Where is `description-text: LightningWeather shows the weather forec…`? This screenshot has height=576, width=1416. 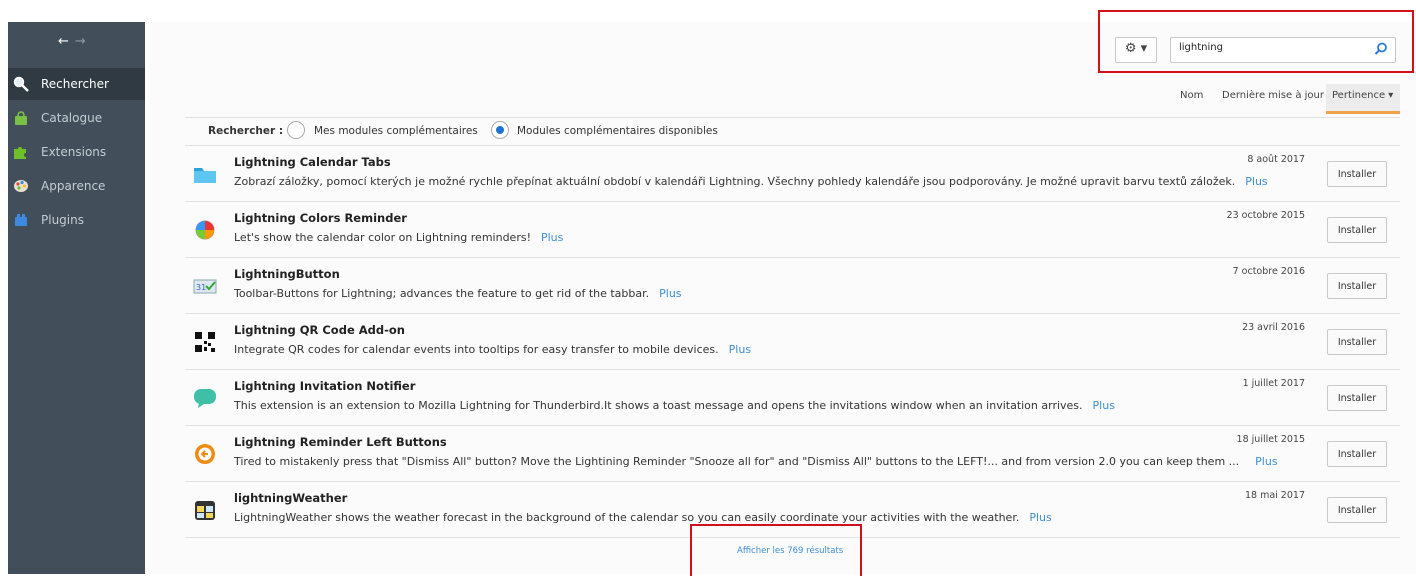
description-text: LightningWeather shows the weather forec… is located at coordinates (627, 517).